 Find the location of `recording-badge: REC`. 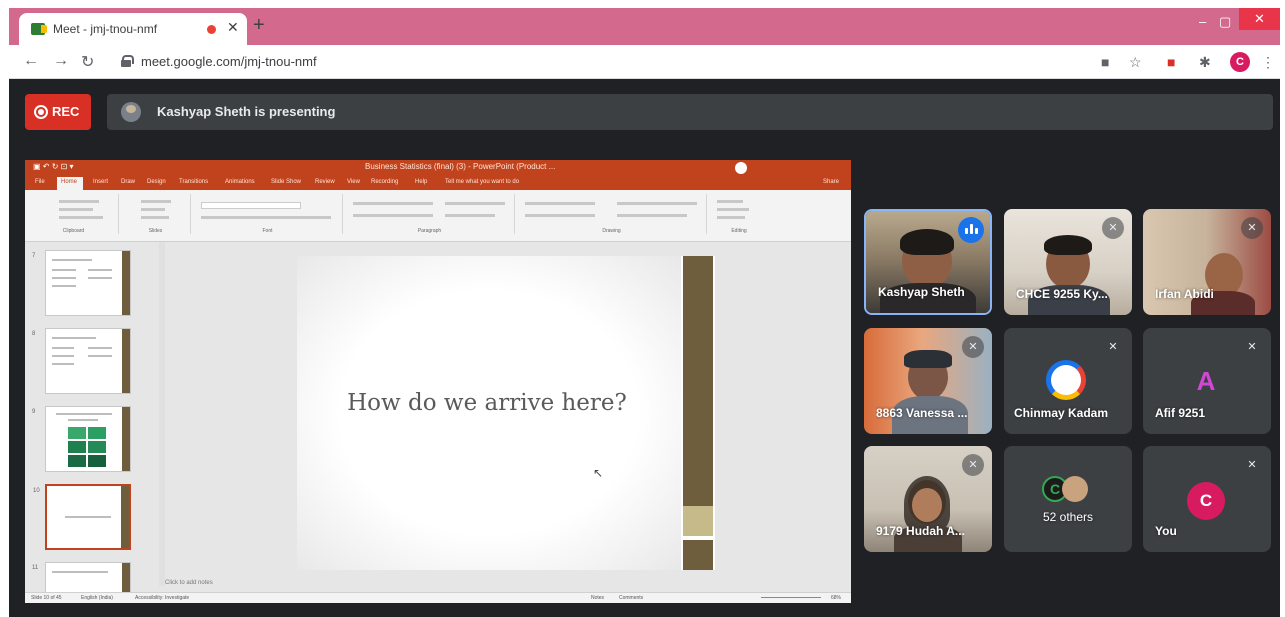

recording-badge: REC is located at coordinates (58, 112).